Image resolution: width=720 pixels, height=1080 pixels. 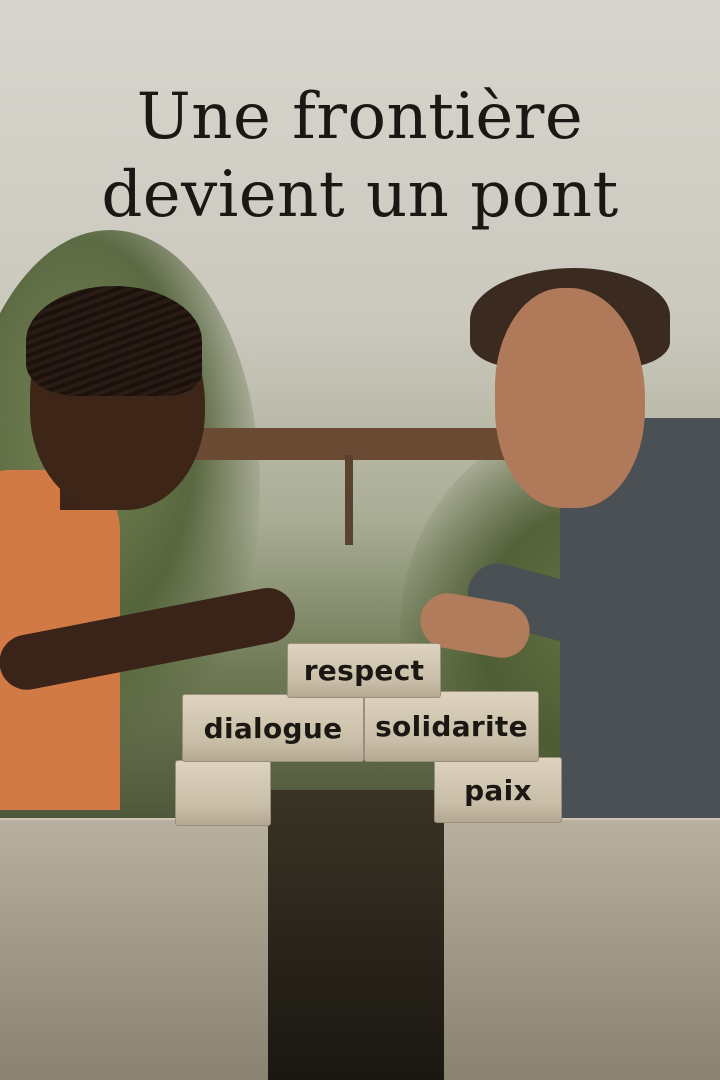 What do you see at coordinates (223, 793) in the screenshot?
I see `brick-blank` at bounding box center [223, 793].